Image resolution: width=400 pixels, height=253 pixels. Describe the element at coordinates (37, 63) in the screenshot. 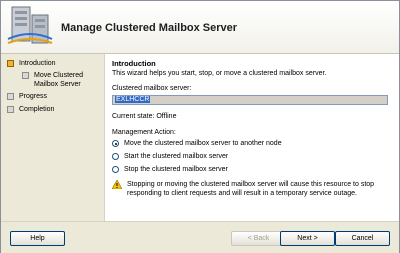

I see `step-label: Introduction` at that location.